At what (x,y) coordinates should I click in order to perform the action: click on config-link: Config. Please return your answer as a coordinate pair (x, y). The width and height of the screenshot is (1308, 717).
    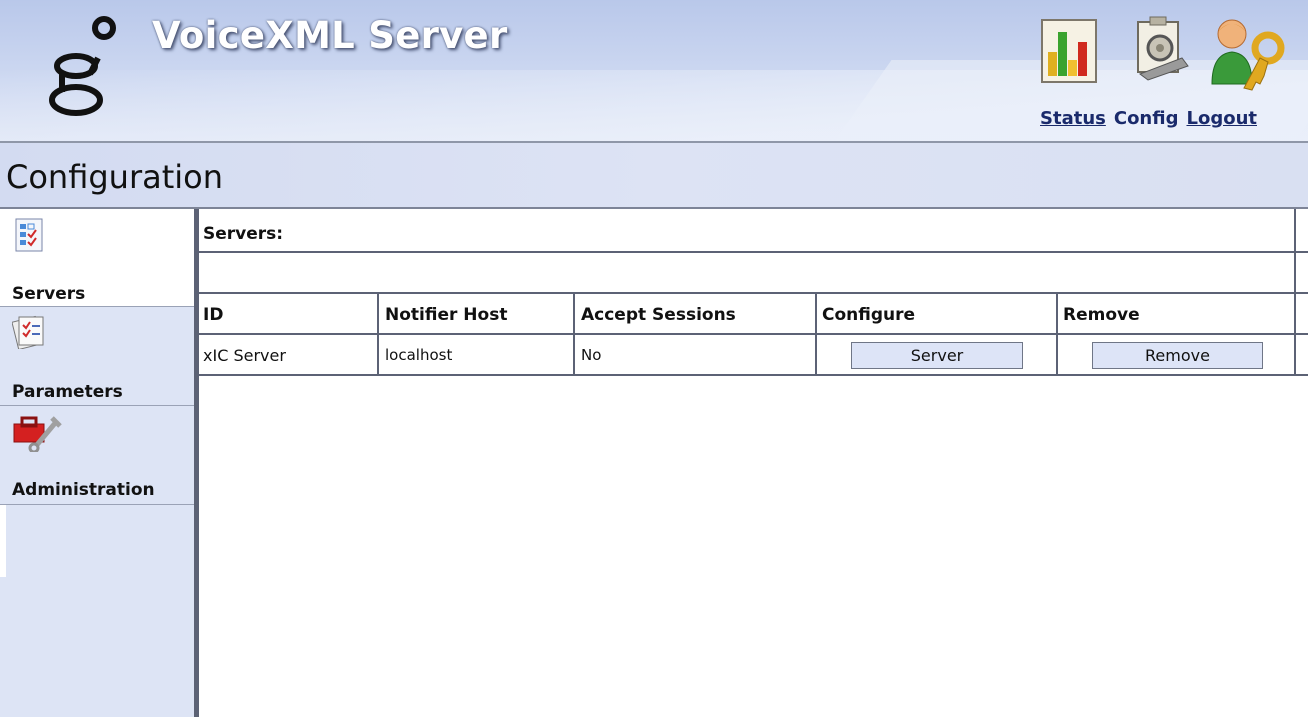
    Looking at the image, I should click on (1146, 118).